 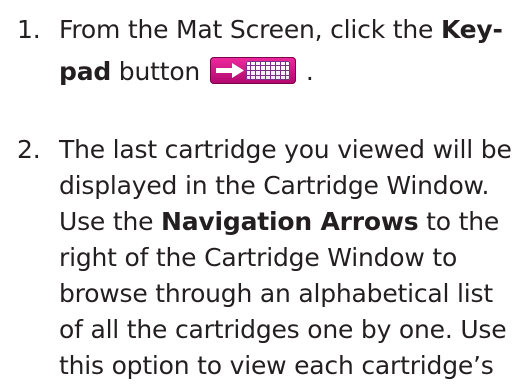 What do you see at coordinates (29, 149) in the screenshot?
I see `step-2-number: 2.` at bounding box center [29, 149].